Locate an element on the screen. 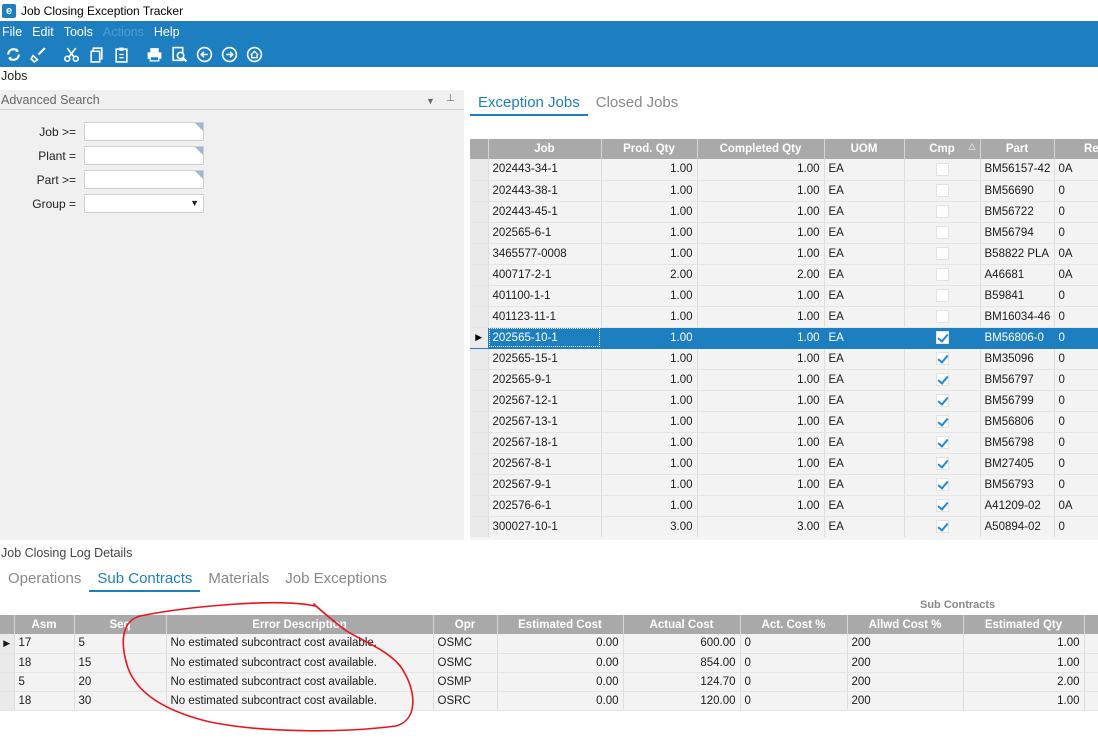 Image resolution: width=1098 pixels, height=743 pixels. back-icon is located at coordinates (204, 55).